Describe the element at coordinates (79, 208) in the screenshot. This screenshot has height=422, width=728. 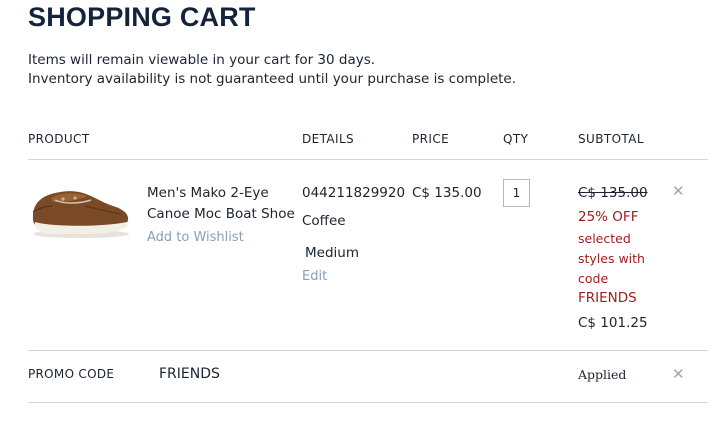
I see `product-image` at that location.